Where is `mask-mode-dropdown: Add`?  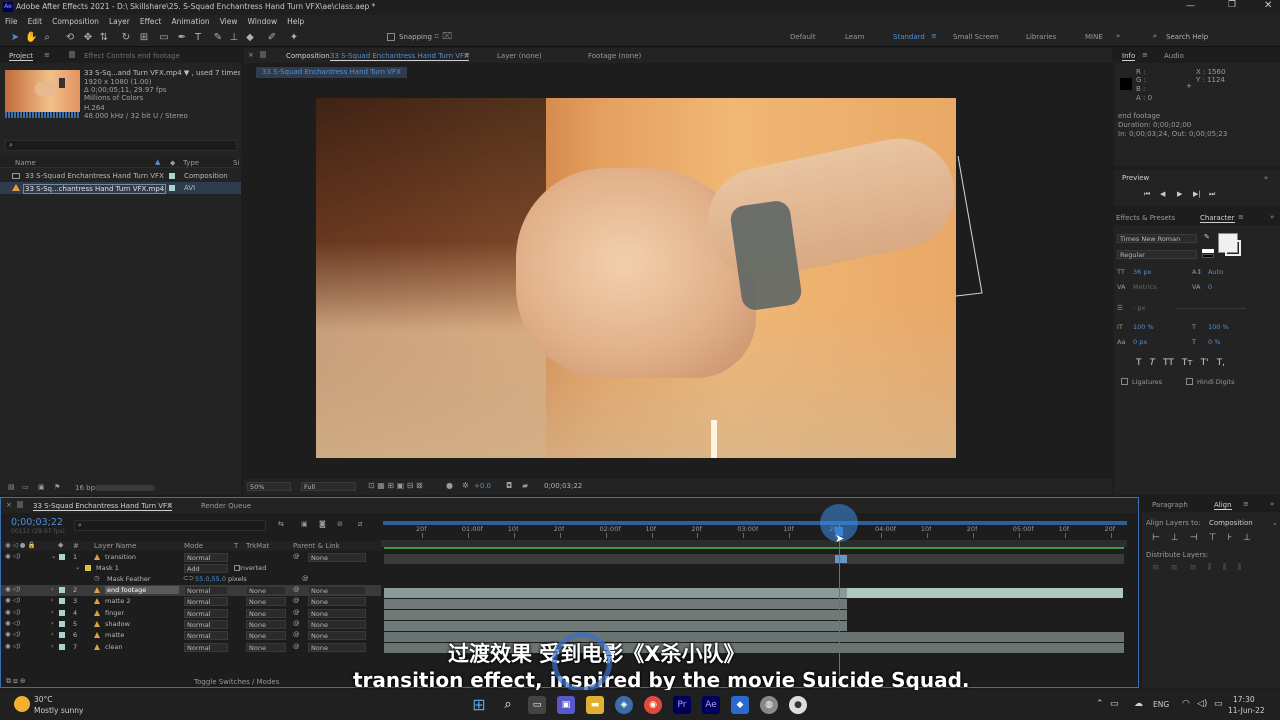
mask-mode-dropdown: Add is located at coordinates (206, 568).